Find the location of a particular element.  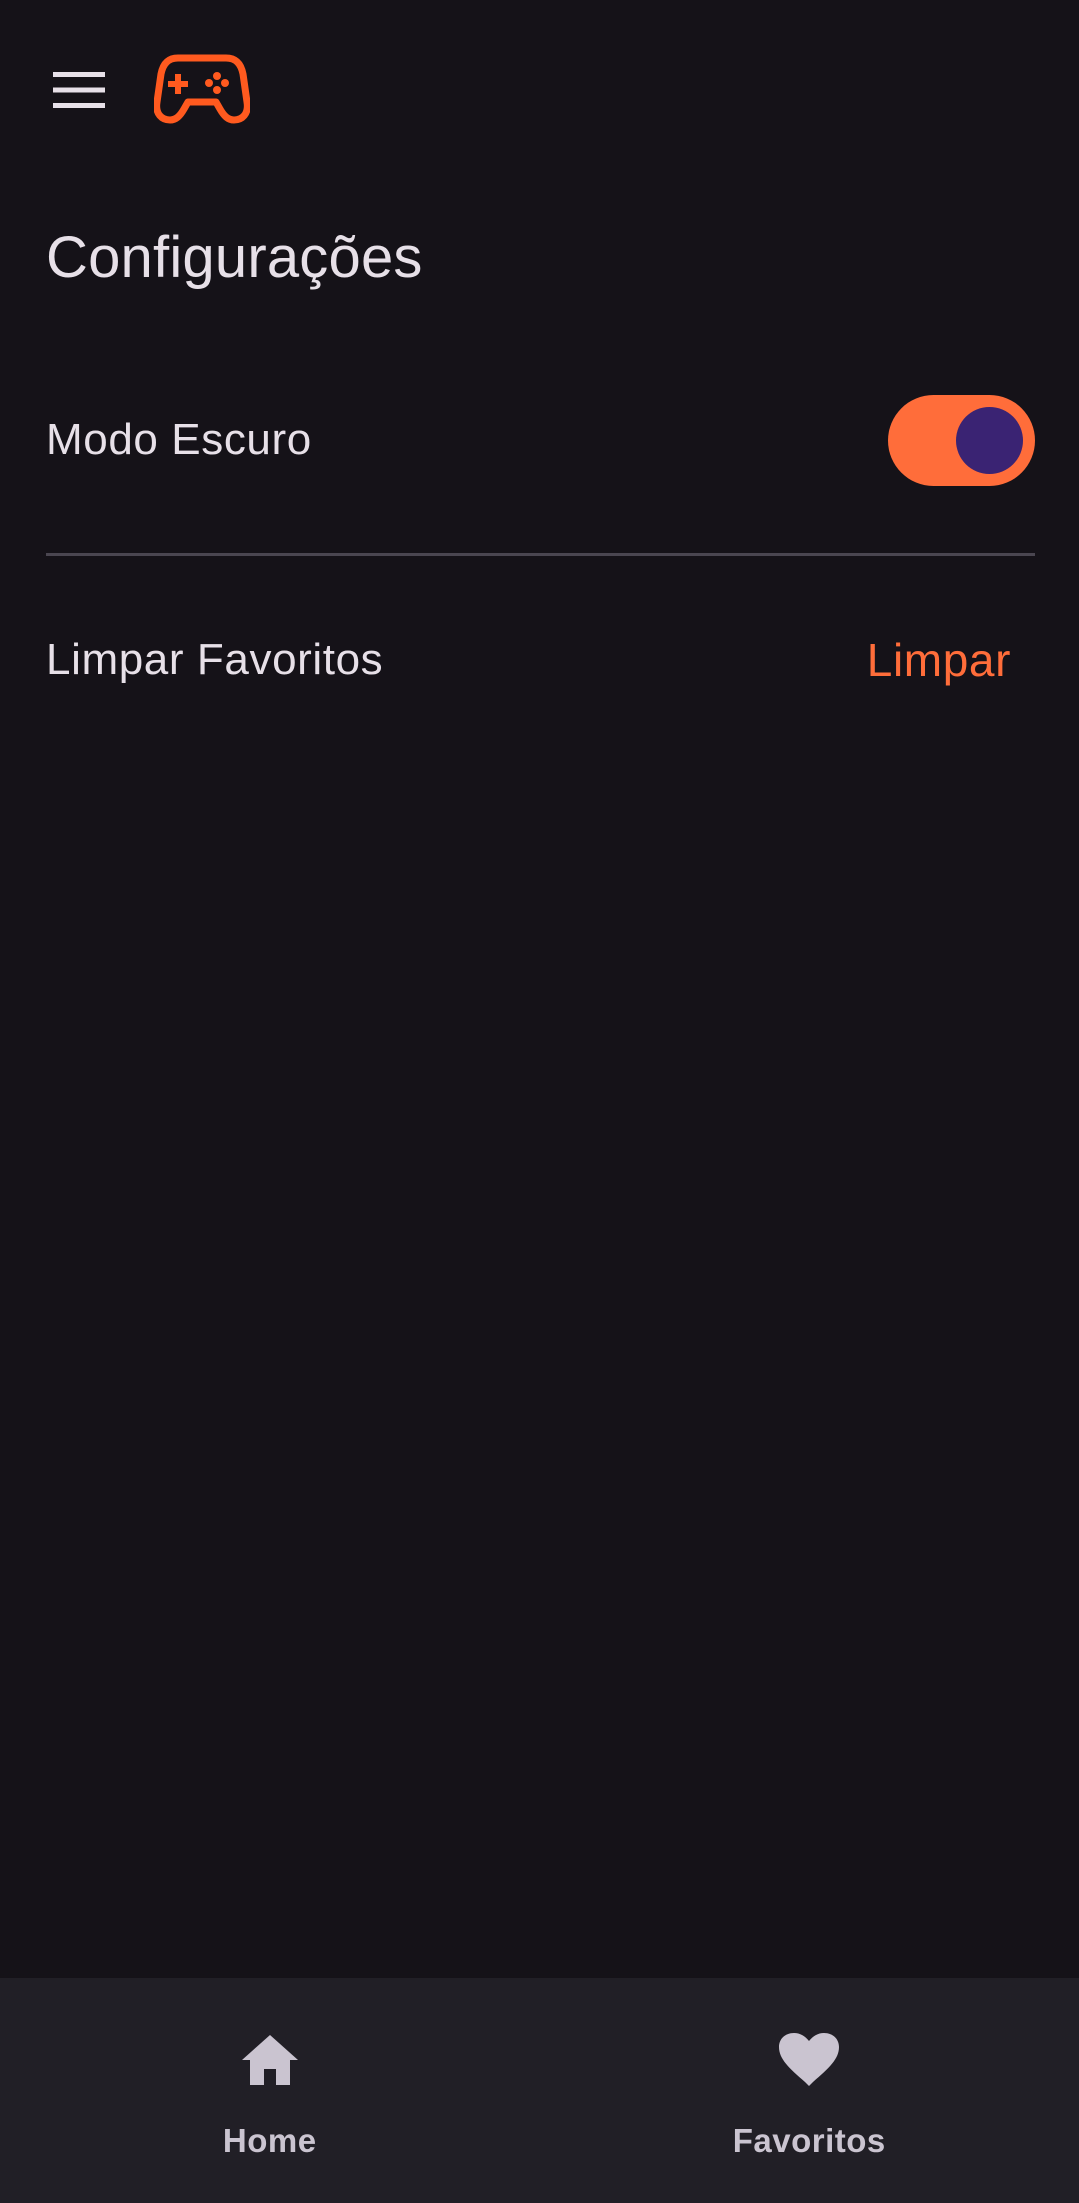

top-app-bar is located at coordinates (539, 90).